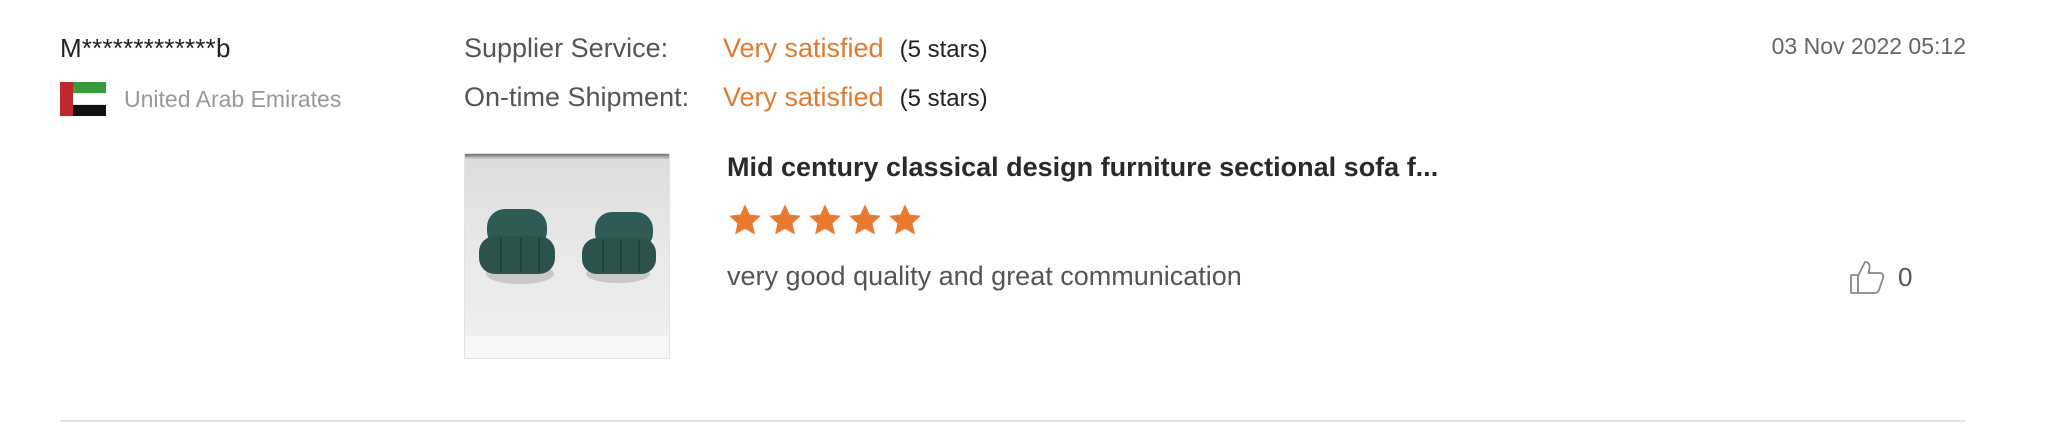  What do you see at coordinates (567, 256) in the screenshot?
I see `sofa-product-image` at bounding box center [567, 256].